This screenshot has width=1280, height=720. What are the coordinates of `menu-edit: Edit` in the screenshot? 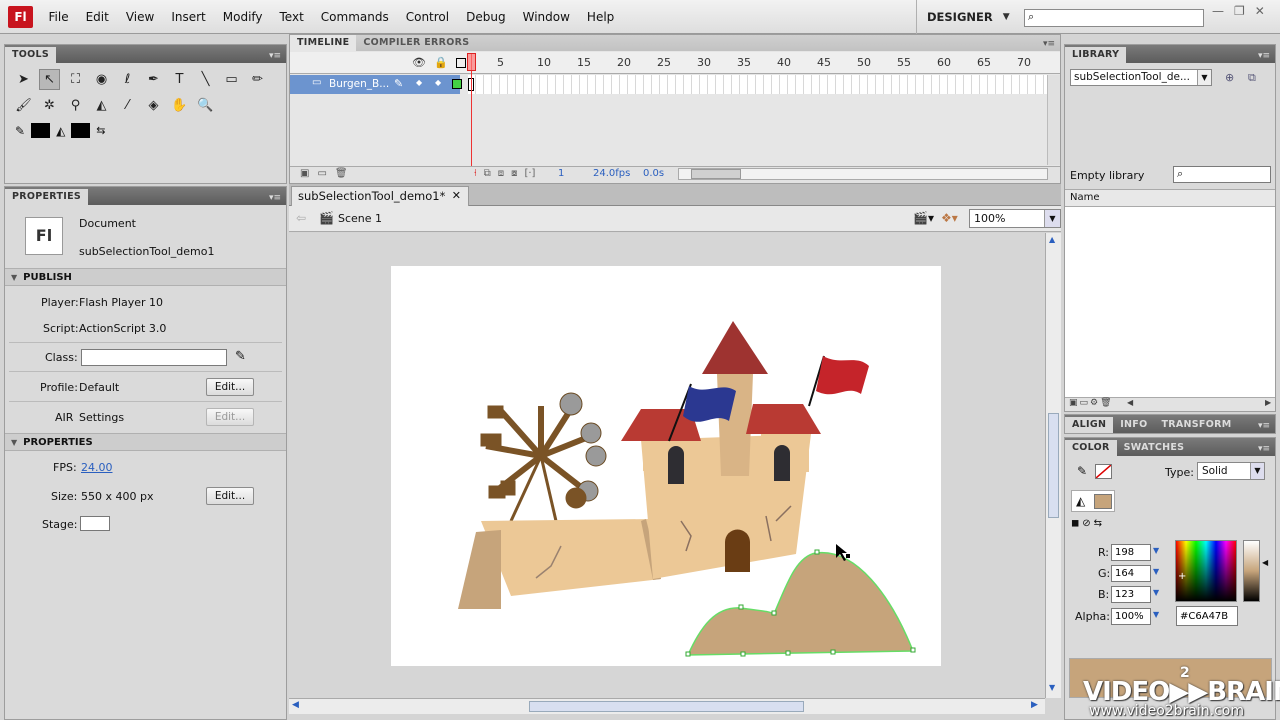 It's located at (97, 17).